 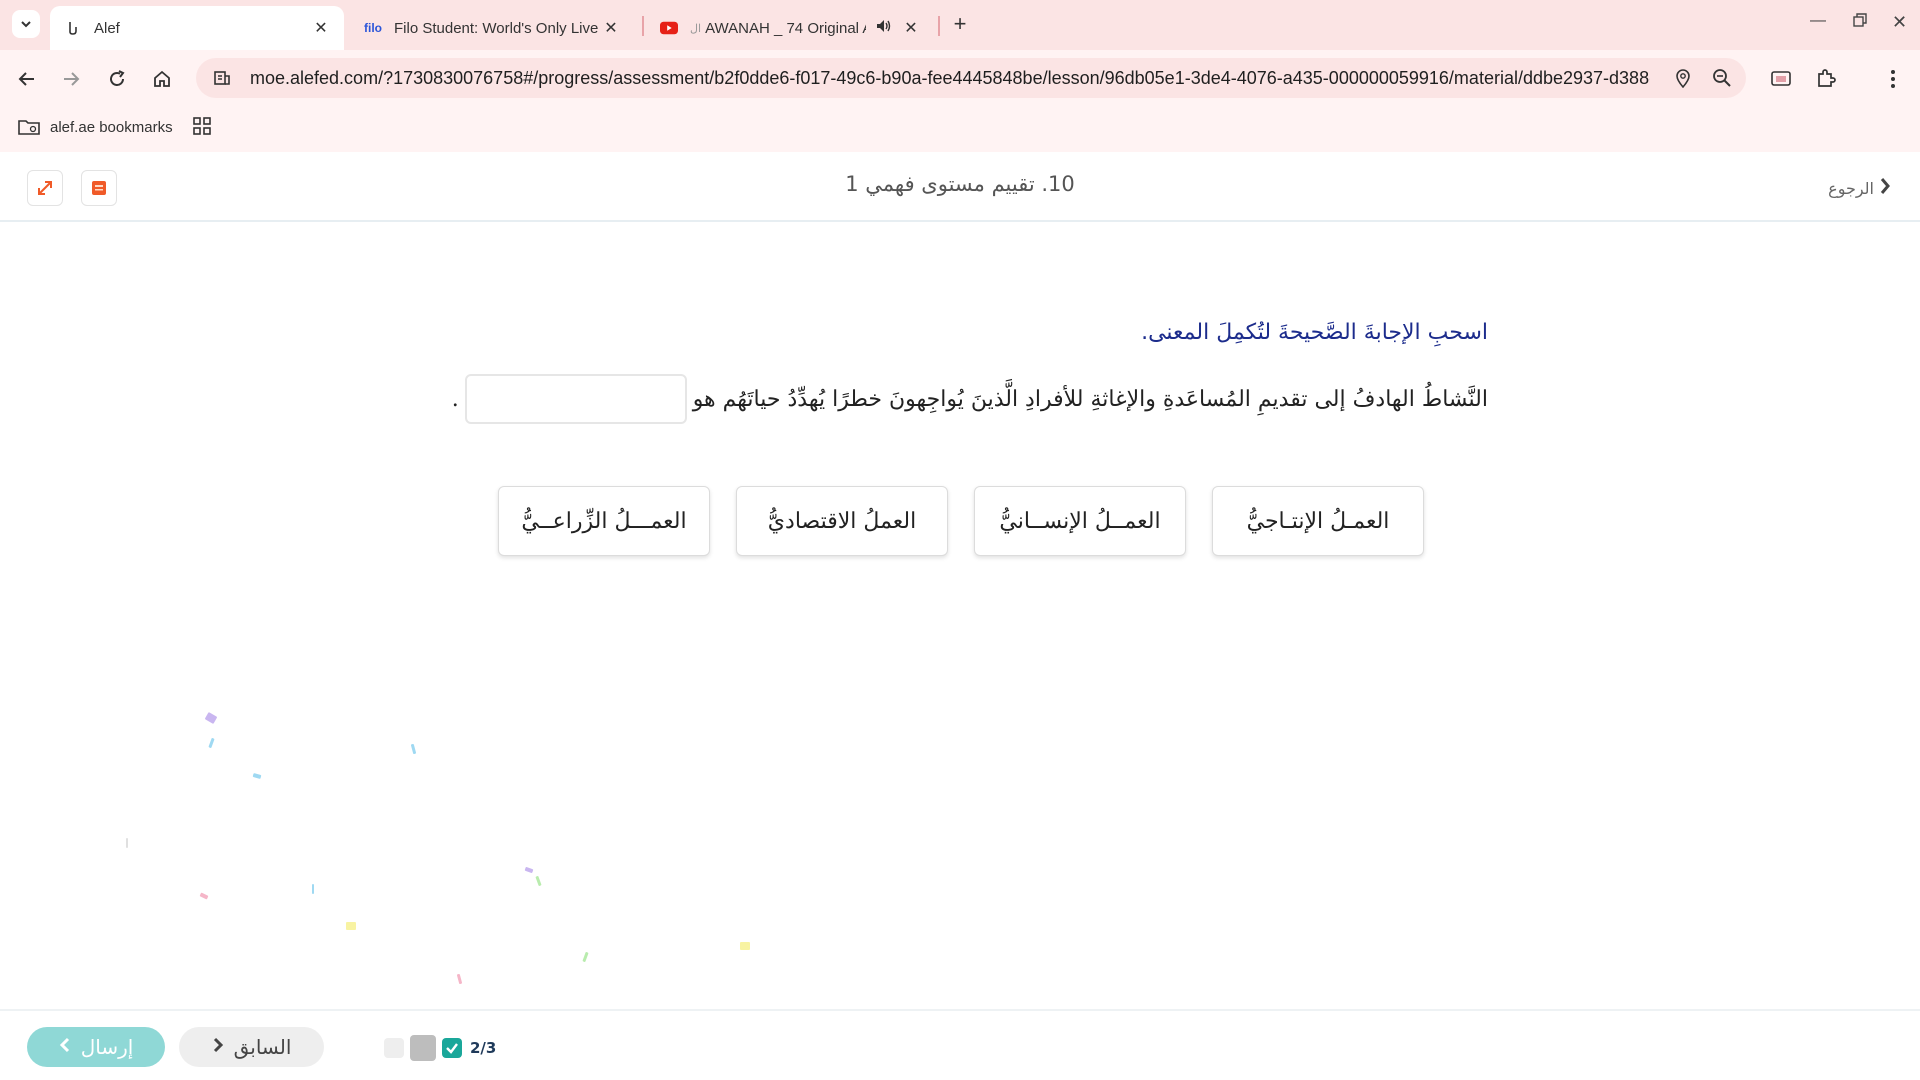 What do you see at coordinates (604, 521) in the screenshot?
I see `draggable-option: العمـــلُ الزِّراعــيُّ` at bounding box center [604, 521].